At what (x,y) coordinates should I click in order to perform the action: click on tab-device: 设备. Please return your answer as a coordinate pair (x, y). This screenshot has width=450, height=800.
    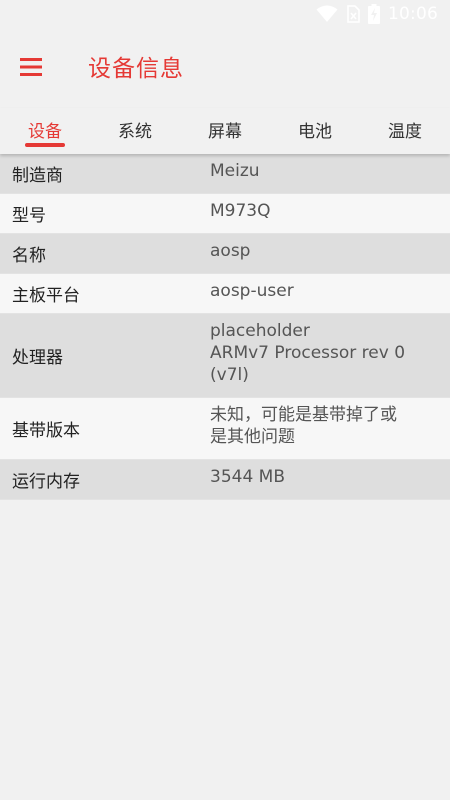
    Looking at the image, I should click on (45, 131).